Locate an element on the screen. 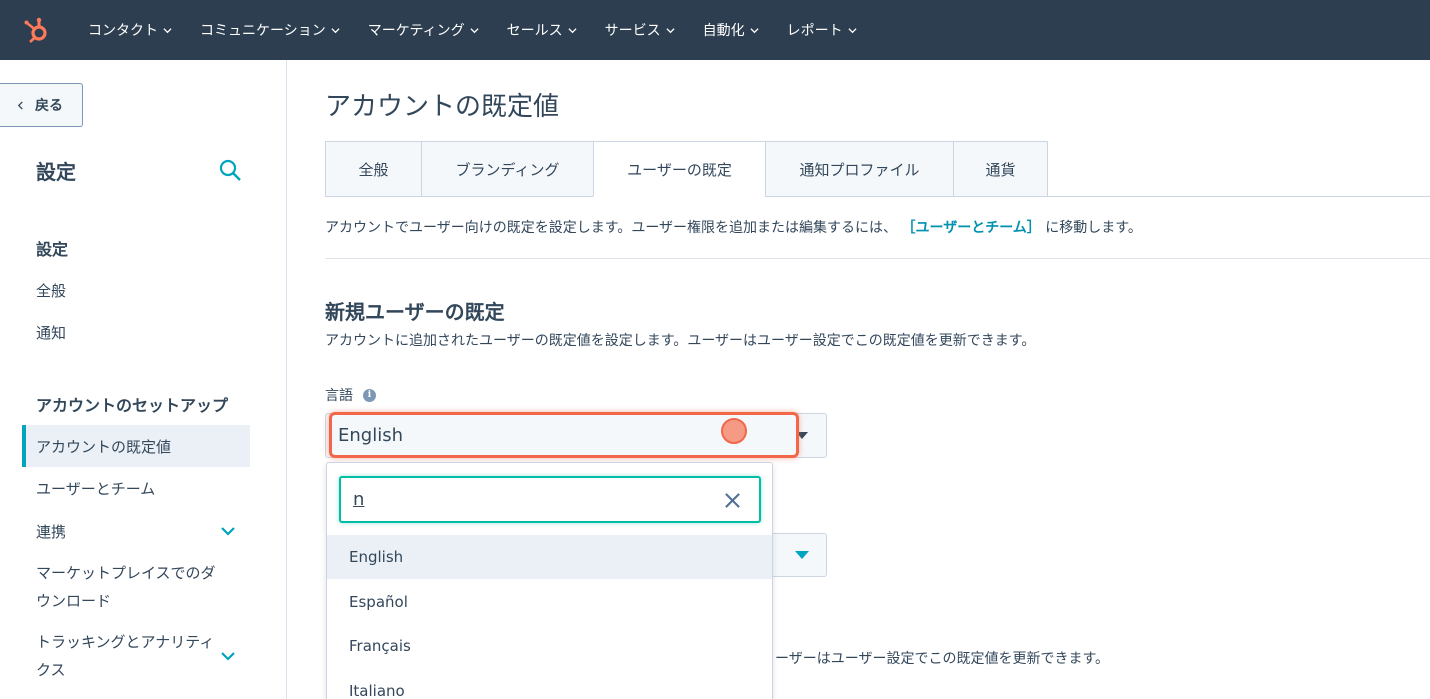 This screenshot has height=699, width=1430. clear-icon is located at coordinates (732, 500).